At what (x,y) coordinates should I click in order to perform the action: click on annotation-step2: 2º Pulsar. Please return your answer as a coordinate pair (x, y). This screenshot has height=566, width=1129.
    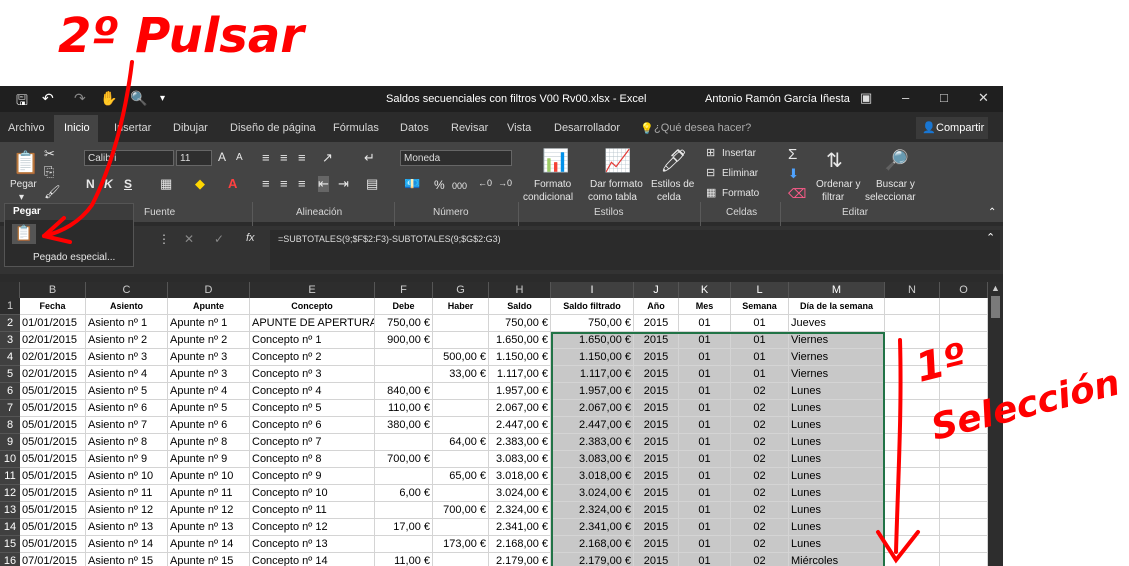
    Looking at the image, I should click on (182, 36).